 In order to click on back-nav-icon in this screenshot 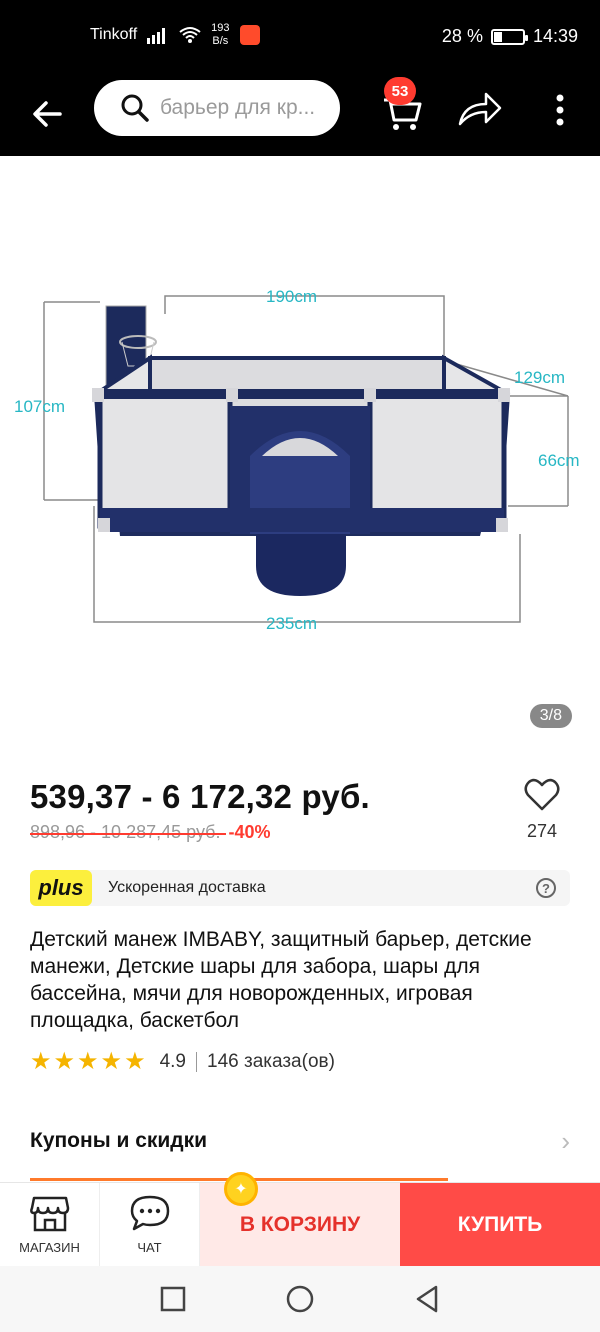, I will do `click(427, 1299)`.